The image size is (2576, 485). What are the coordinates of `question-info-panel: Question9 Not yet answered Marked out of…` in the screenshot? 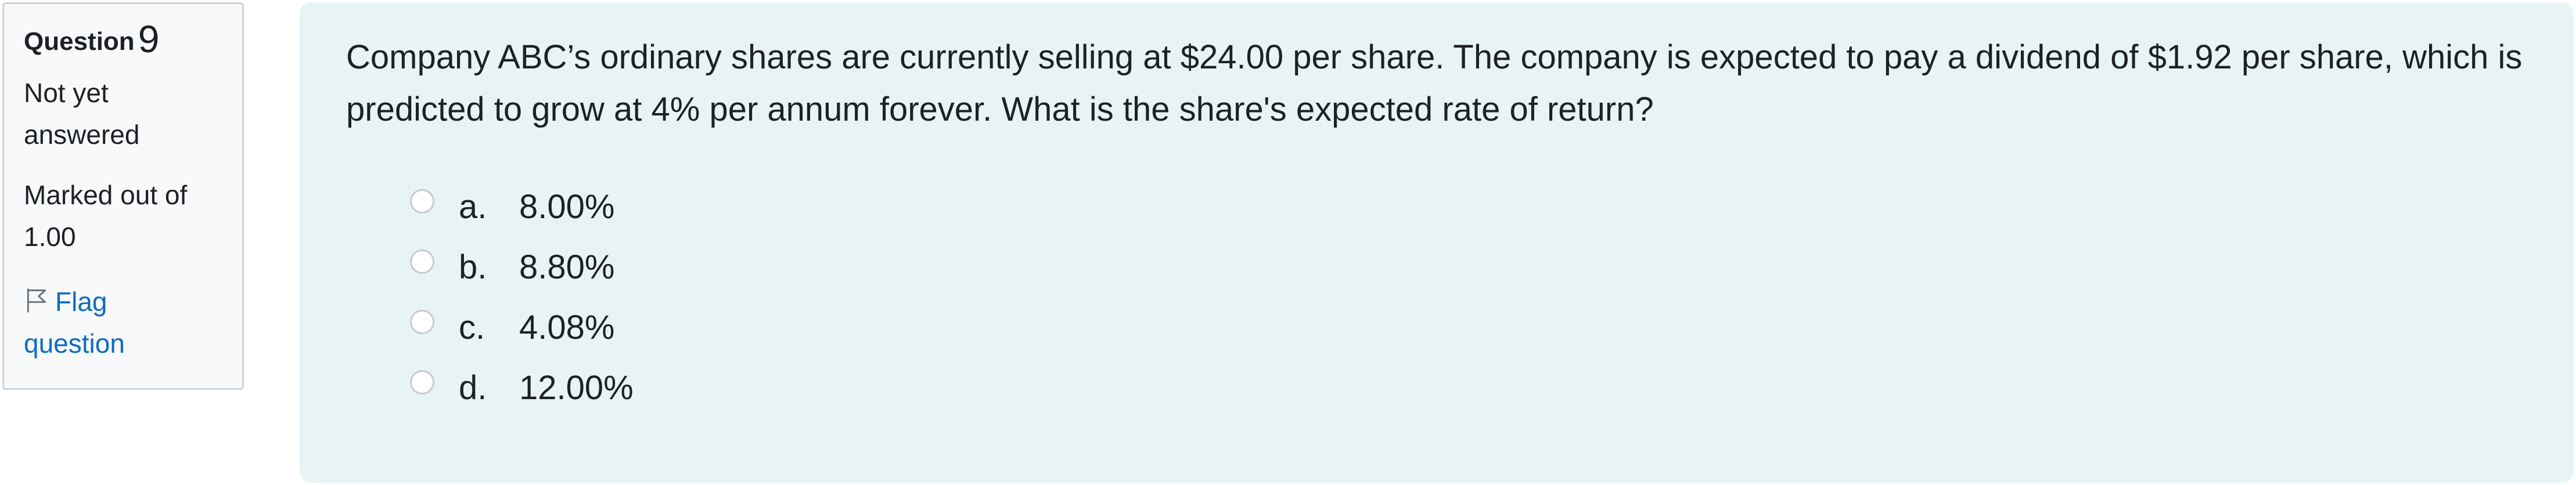 It's located at (123, 196).